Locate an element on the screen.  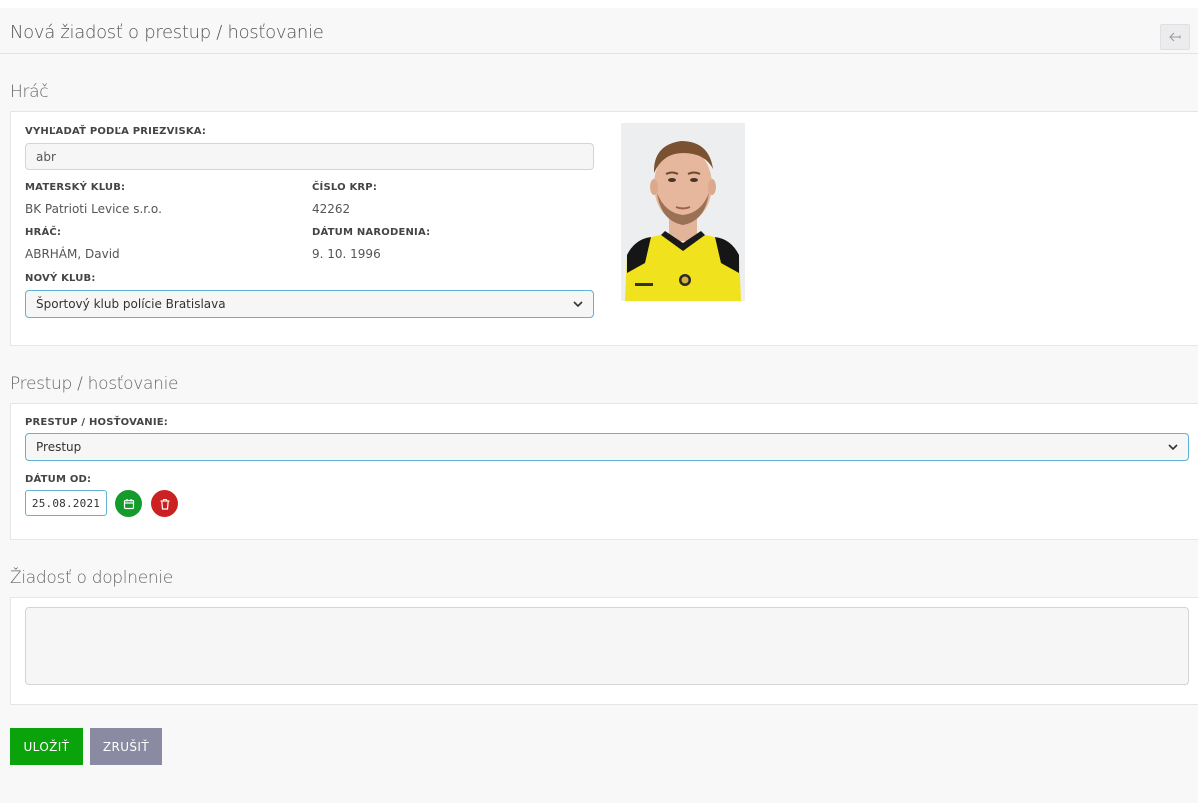
calendar-icon is located at coordinates (128, 503).